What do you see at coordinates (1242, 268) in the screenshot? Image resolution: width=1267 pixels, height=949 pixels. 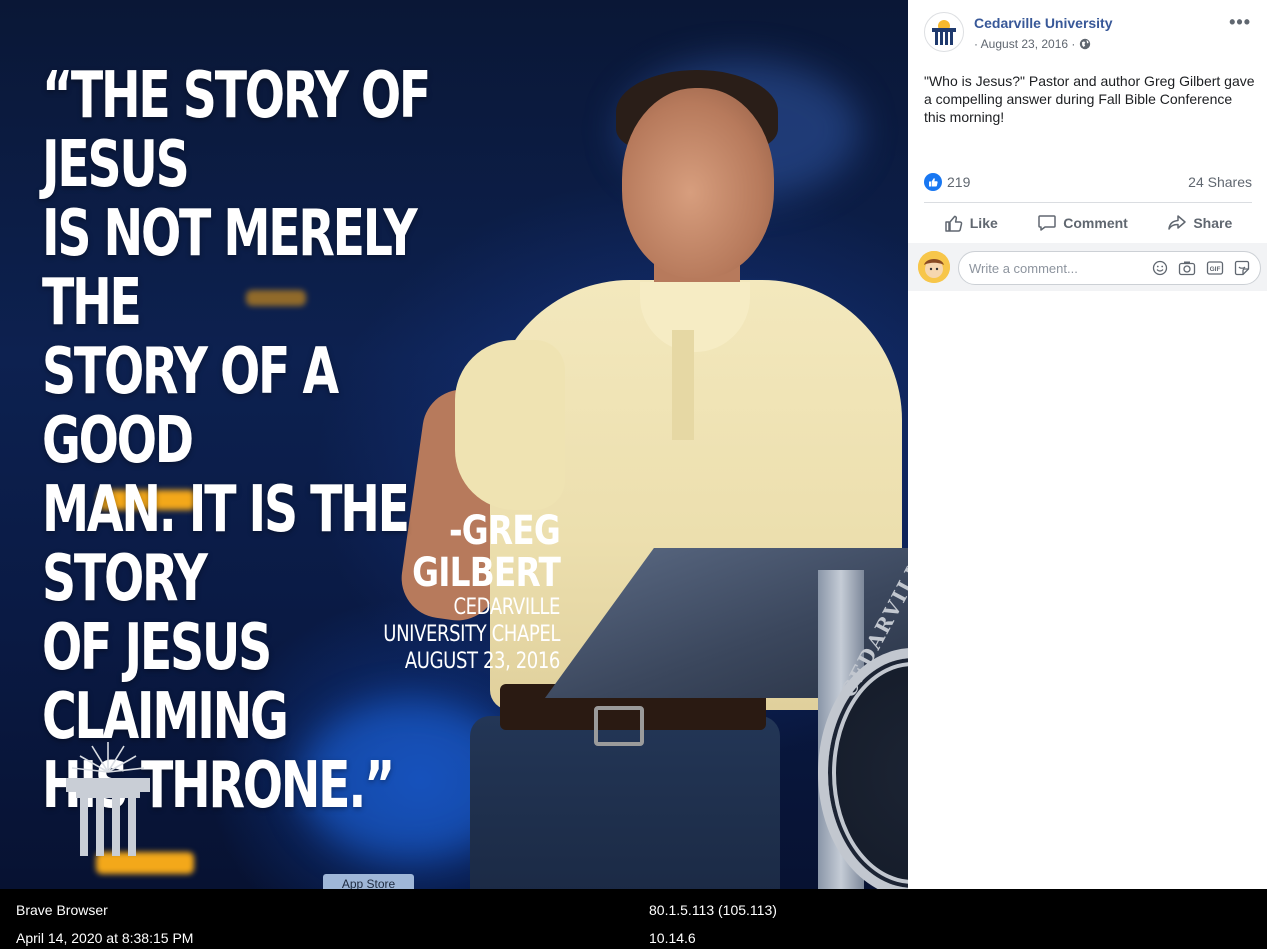 I see `sticker-icon` at bounding box center [1242, 268].